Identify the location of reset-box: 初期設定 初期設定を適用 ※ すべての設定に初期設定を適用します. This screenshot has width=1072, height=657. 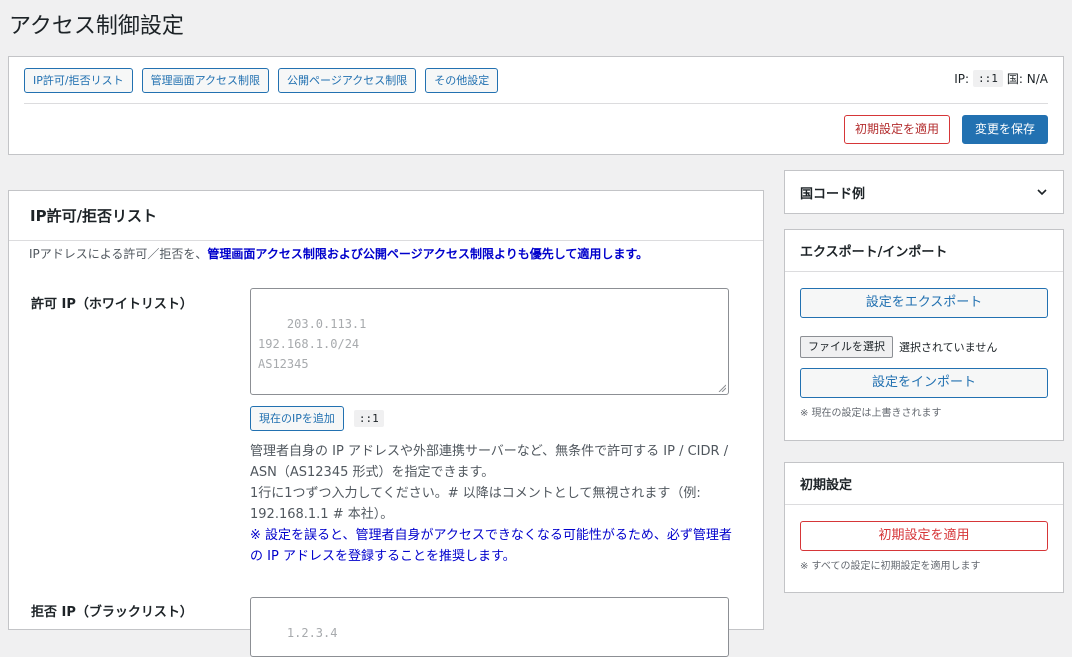
(924, 527).